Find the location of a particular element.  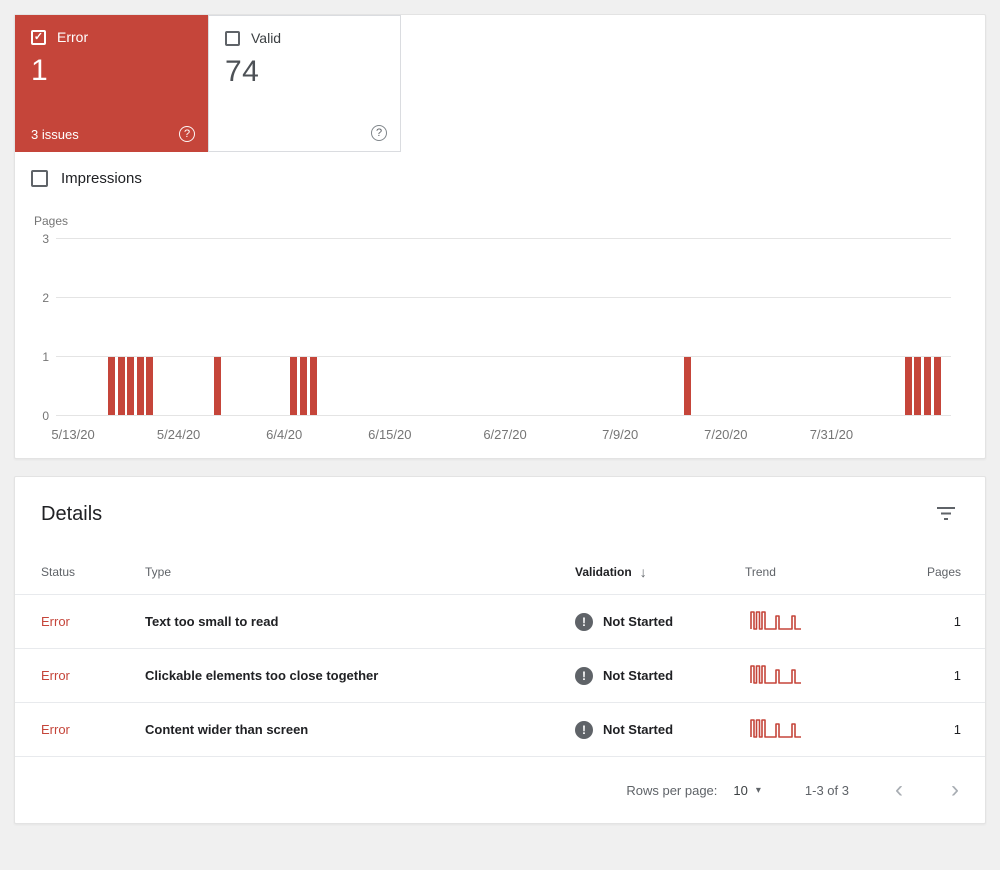

row-type-link: Content wider than screen is located at coordinates (360, 729).